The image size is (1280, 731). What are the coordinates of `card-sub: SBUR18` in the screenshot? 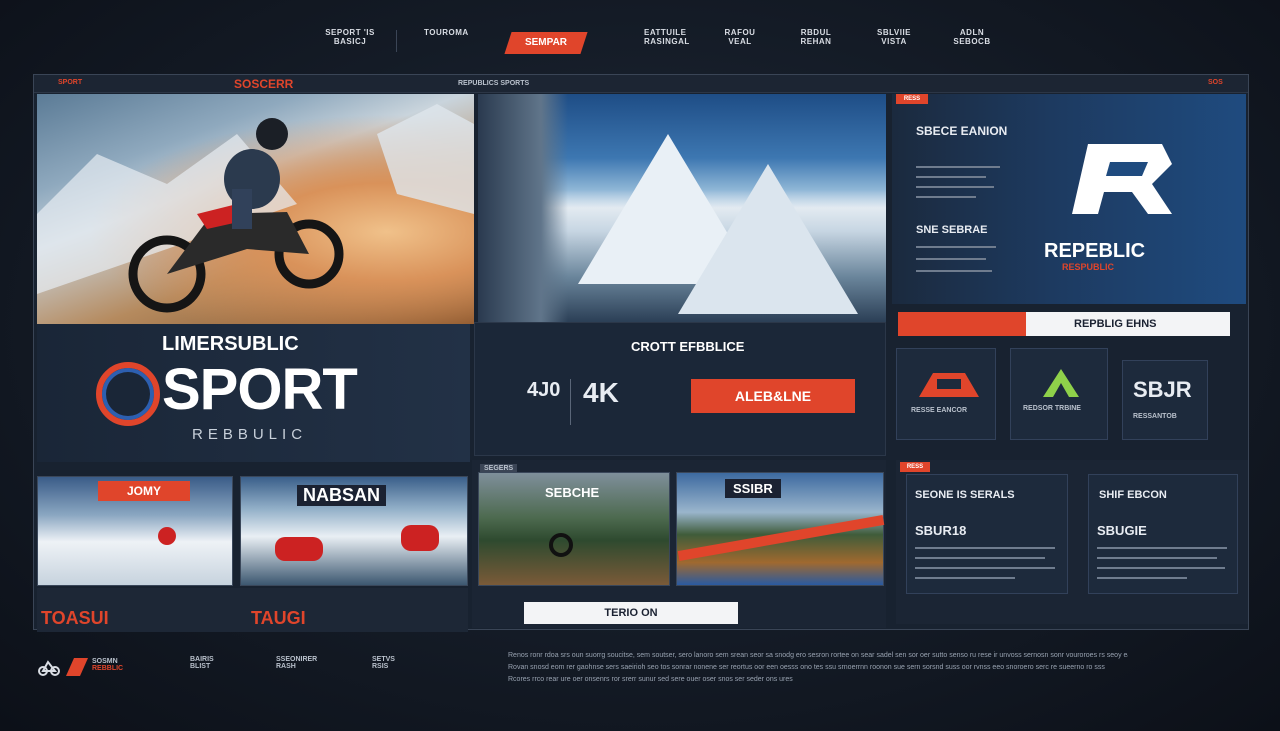 It's located at (941, 530).